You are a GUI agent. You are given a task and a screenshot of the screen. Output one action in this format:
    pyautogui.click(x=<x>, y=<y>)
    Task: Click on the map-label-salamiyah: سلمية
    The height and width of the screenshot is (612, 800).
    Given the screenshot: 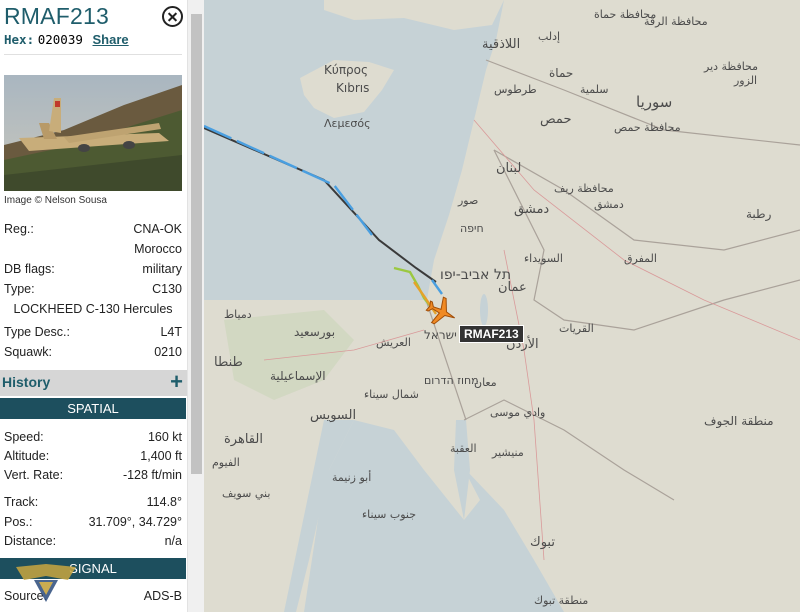 What is the action you would take?
    pyautogui.click(x=594, y=89)
    